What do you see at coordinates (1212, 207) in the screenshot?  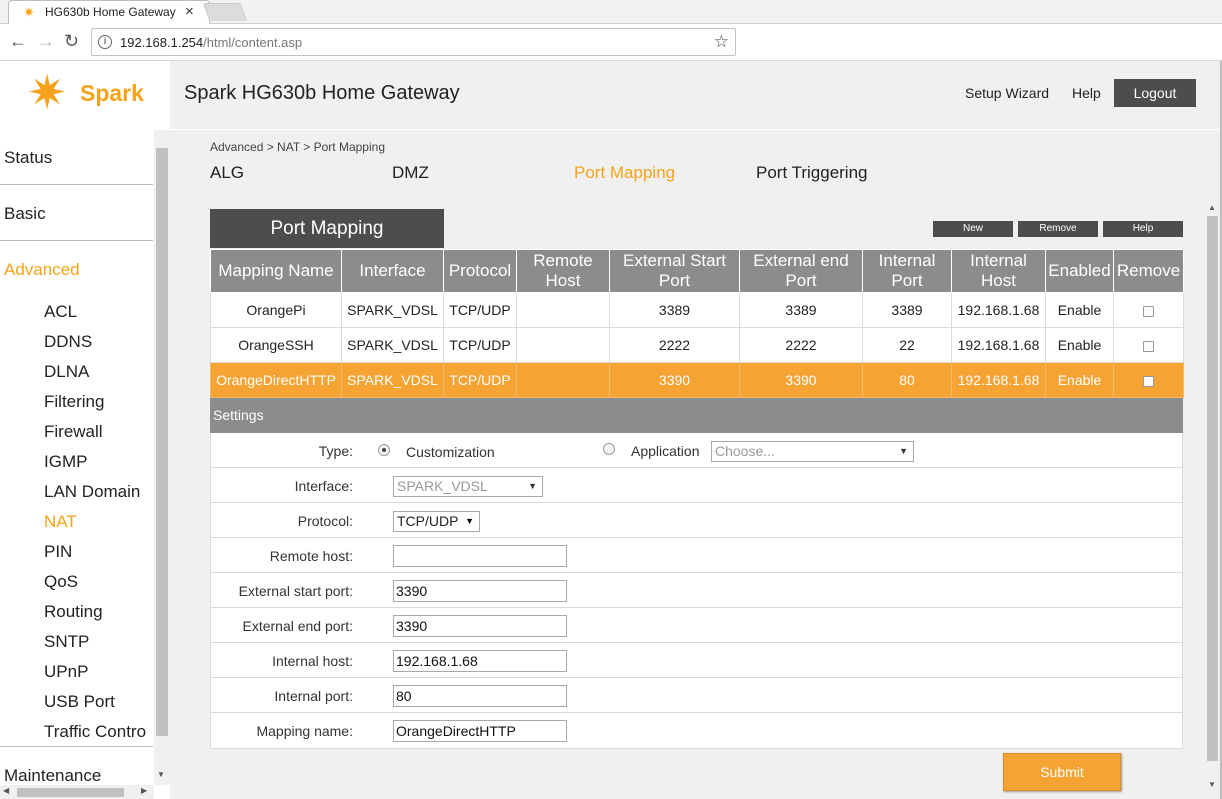 I see `scroll-up-arrow-icon: ▲` at bounding box center [1212, 207].